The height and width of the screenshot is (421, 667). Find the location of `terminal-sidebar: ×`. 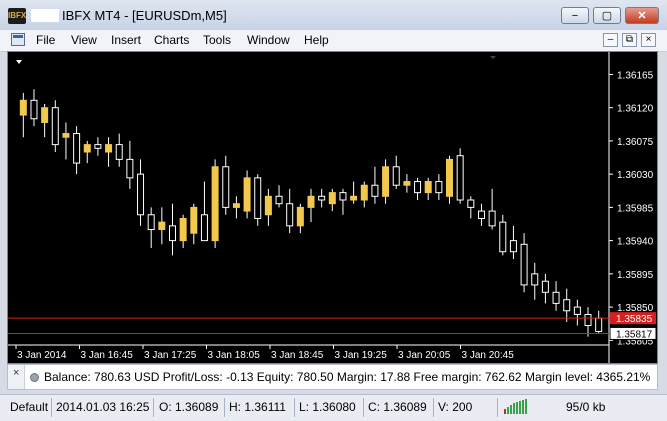

terminal-sidebar: × is located at coordinates (16, 377).